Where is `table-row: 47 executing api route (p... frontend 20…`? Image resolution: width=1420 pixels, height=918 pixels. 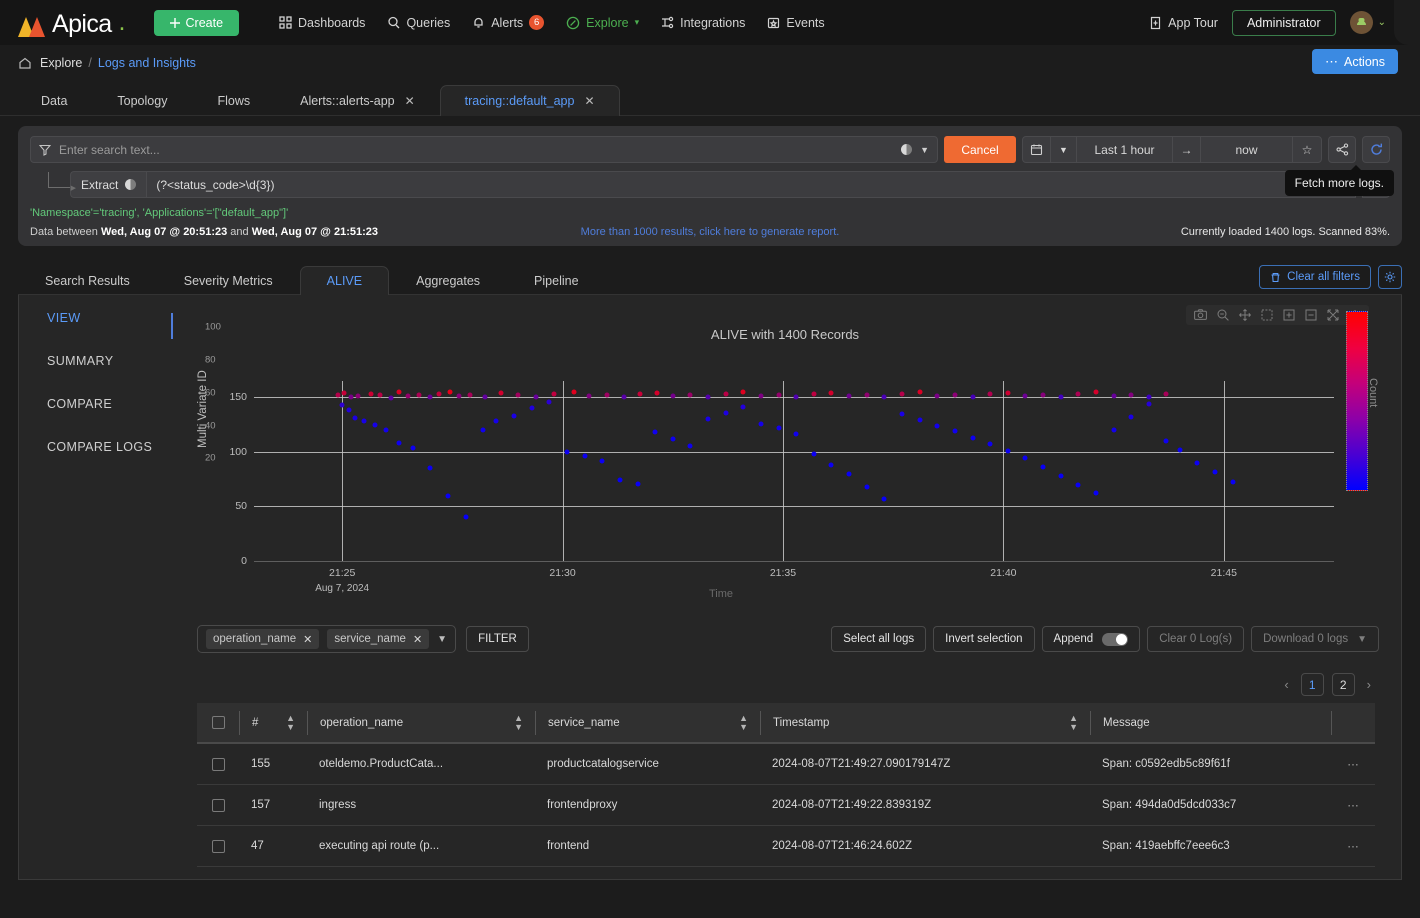
table-row: 47 executing api route (p... frontend 20… is located at coordinates (786, 846).